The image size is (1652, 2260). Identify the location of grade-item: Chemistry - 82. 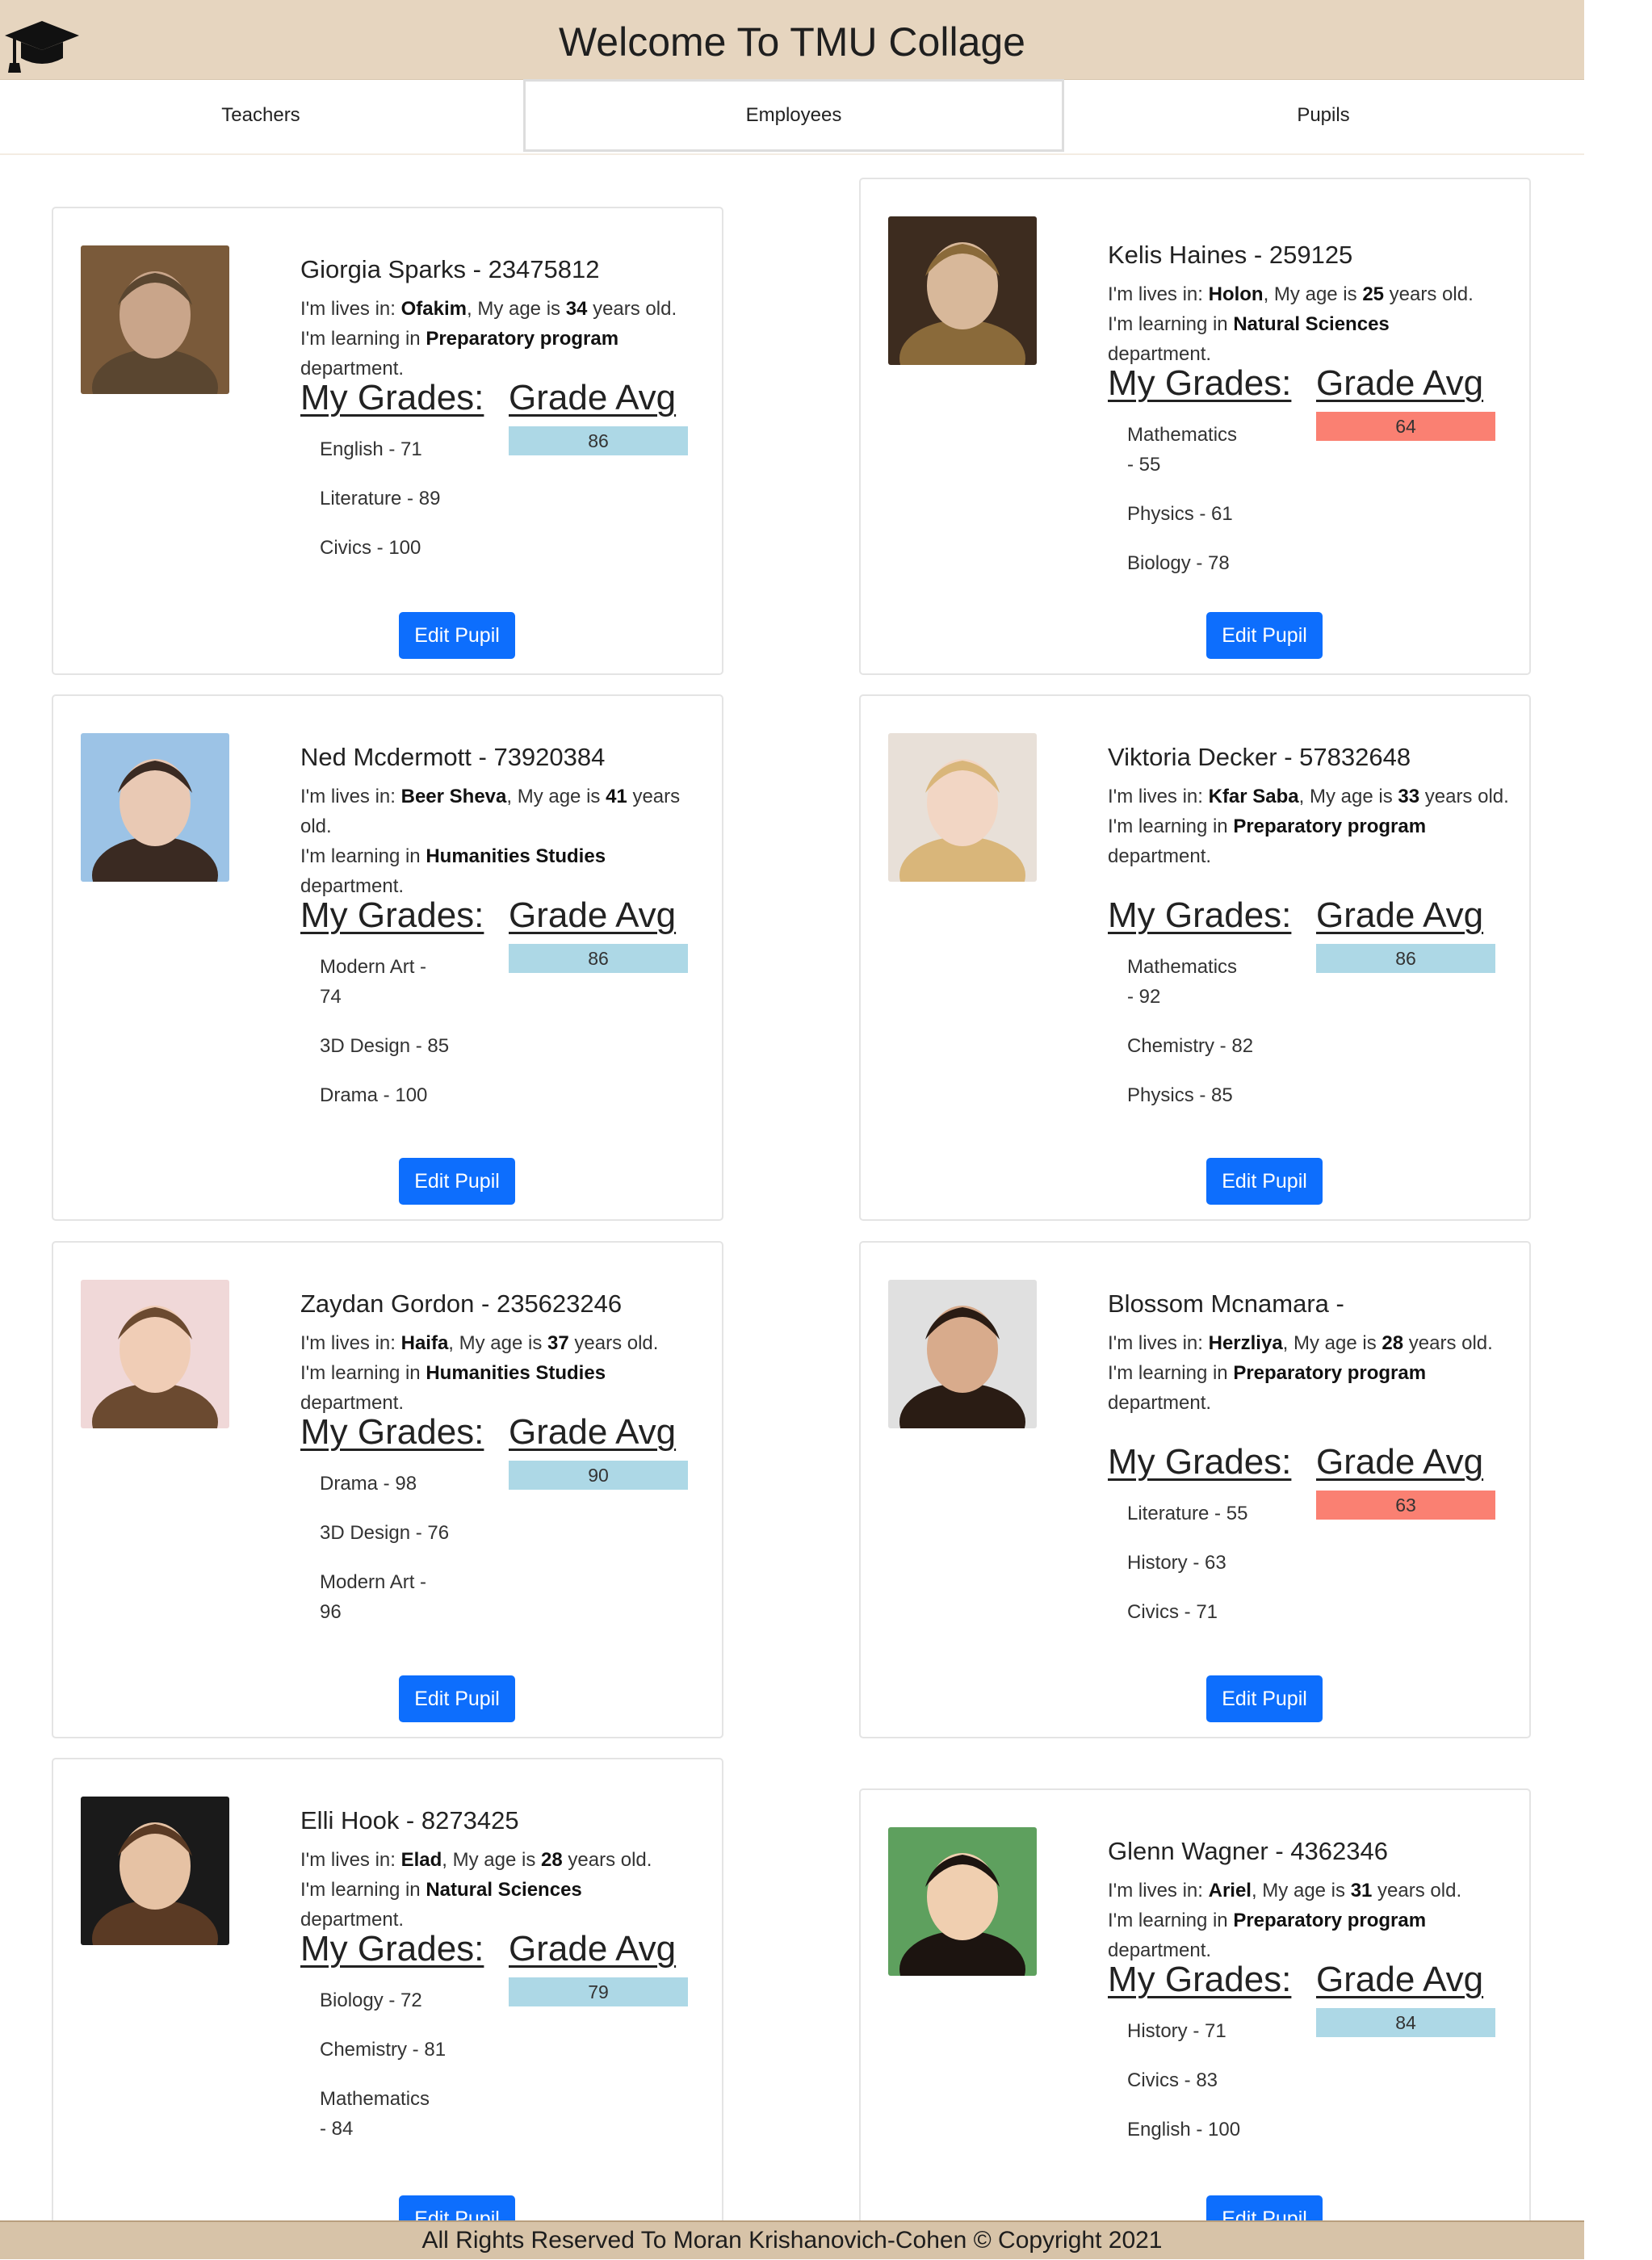
(1190, 1046).